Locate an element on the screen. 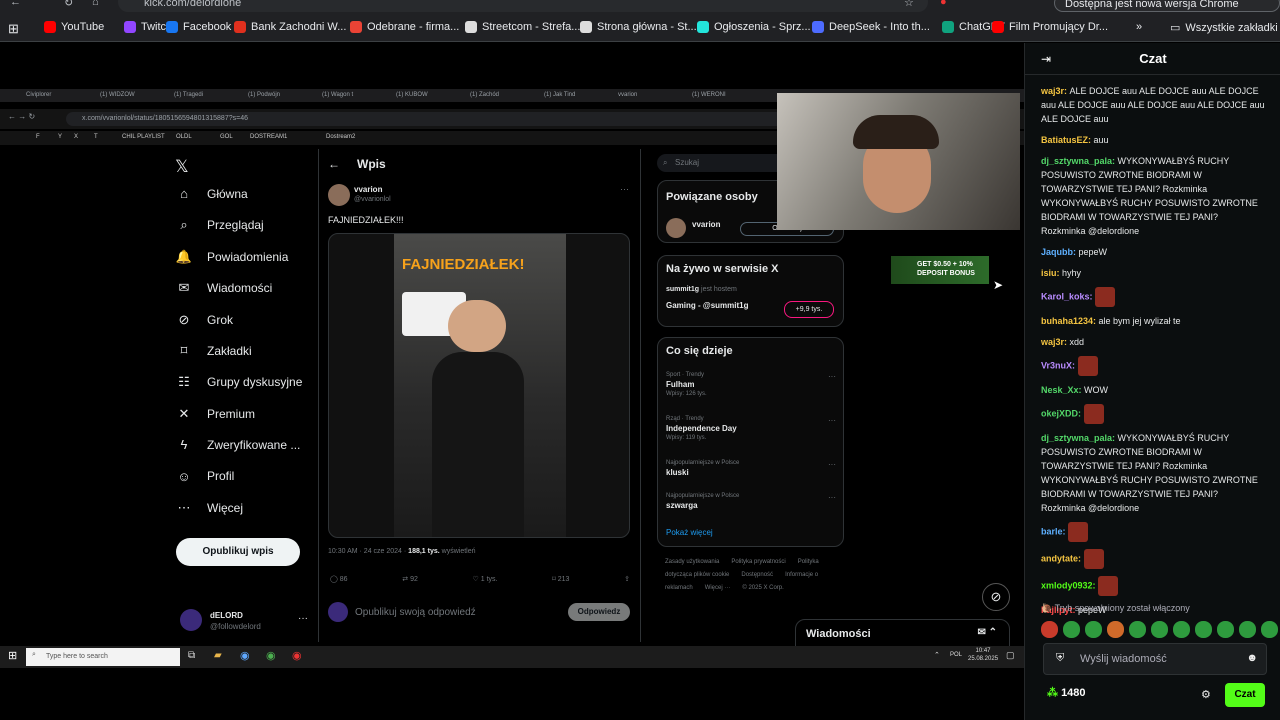 This screenshot has height=720, width=1280. video-frame: FAJNIEDZIAŁEK! is located at coordinates (480, 385).